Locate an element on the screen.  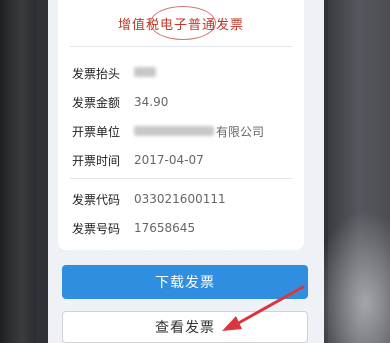
arrow-shaft is located at coordinates (269, 306).